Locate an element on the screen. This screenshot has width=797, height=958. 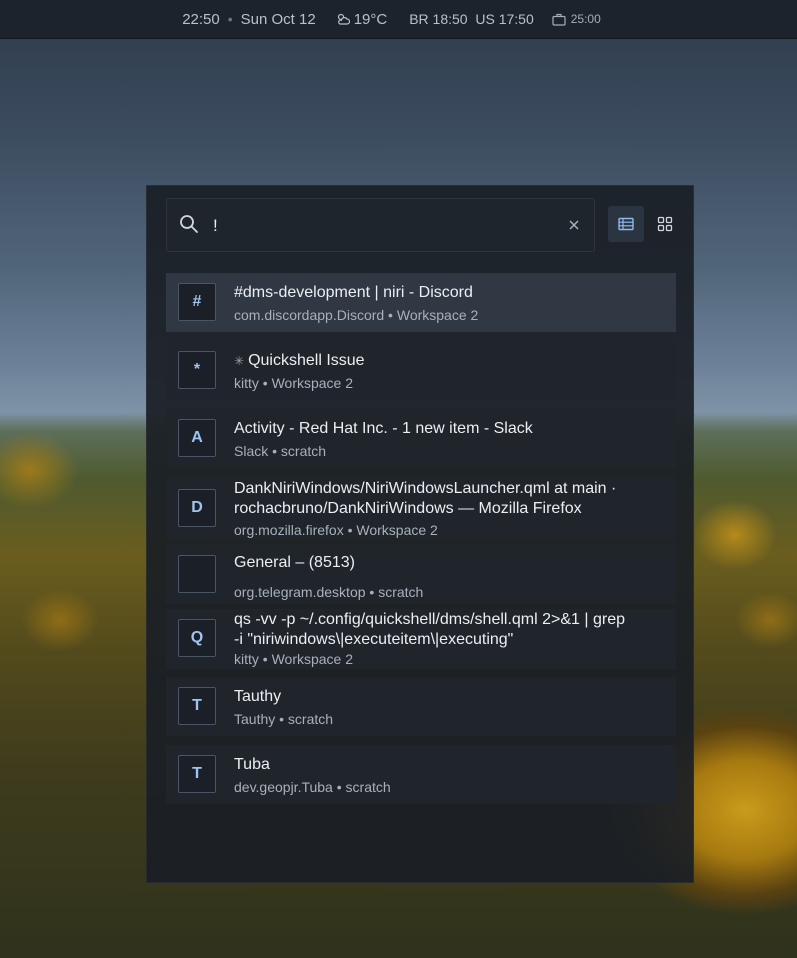
timer-value: 25:00 is located at coordinates (585, 19).